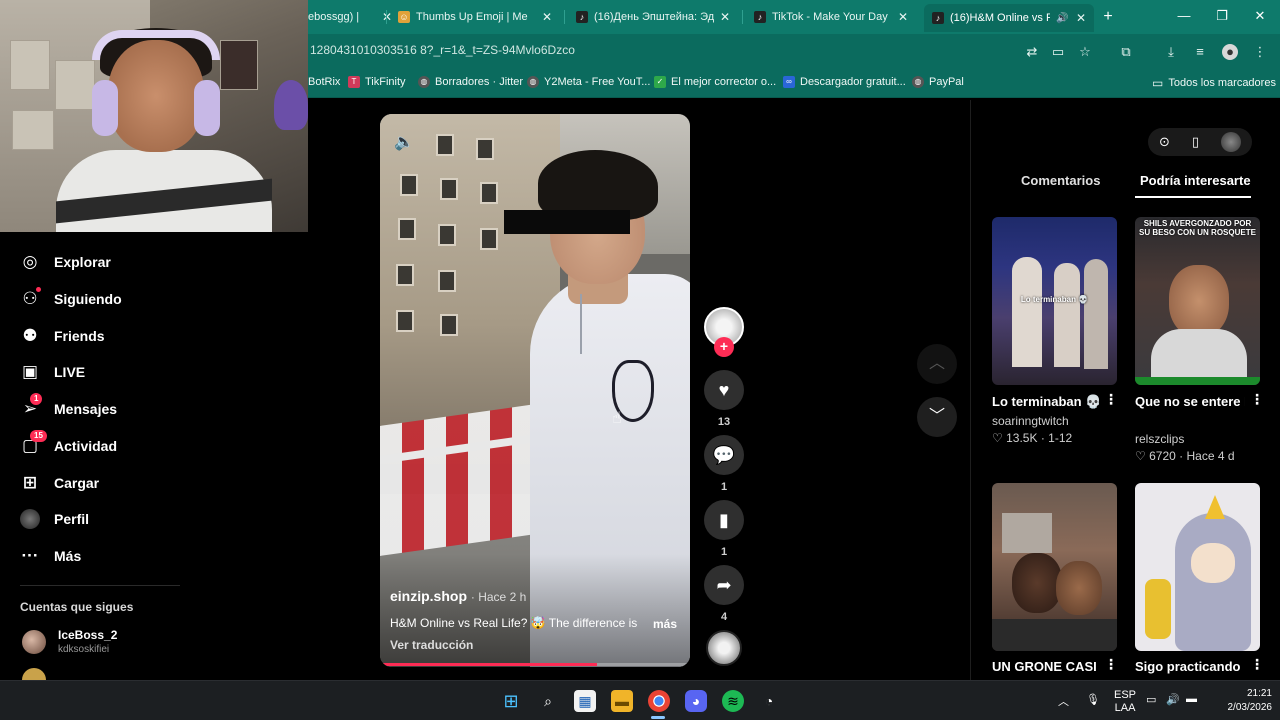  Describe the element at coordinates (733, 701) in the screenshot. I see `spotify-icon: ≋` at that location.